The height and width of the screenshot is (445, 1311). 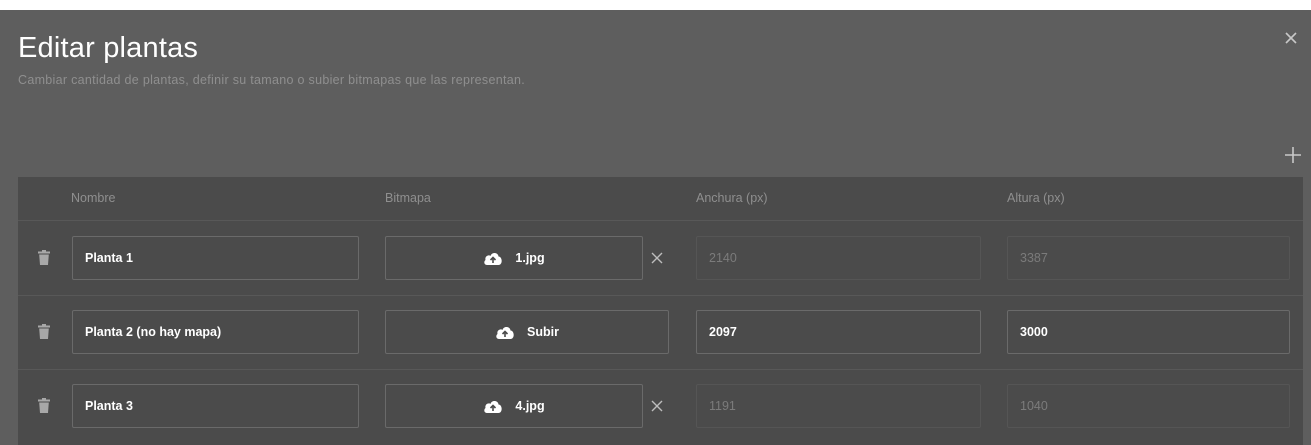 I want to click on close-icon, so click(x=1291, y=38).